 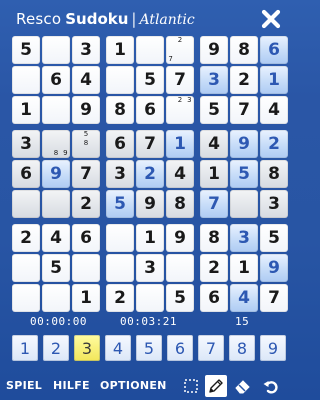 What do you see at coordinates (118, 348) in the screenshot?
I see `number-button-4: 4` at bounding box center [118, 348].